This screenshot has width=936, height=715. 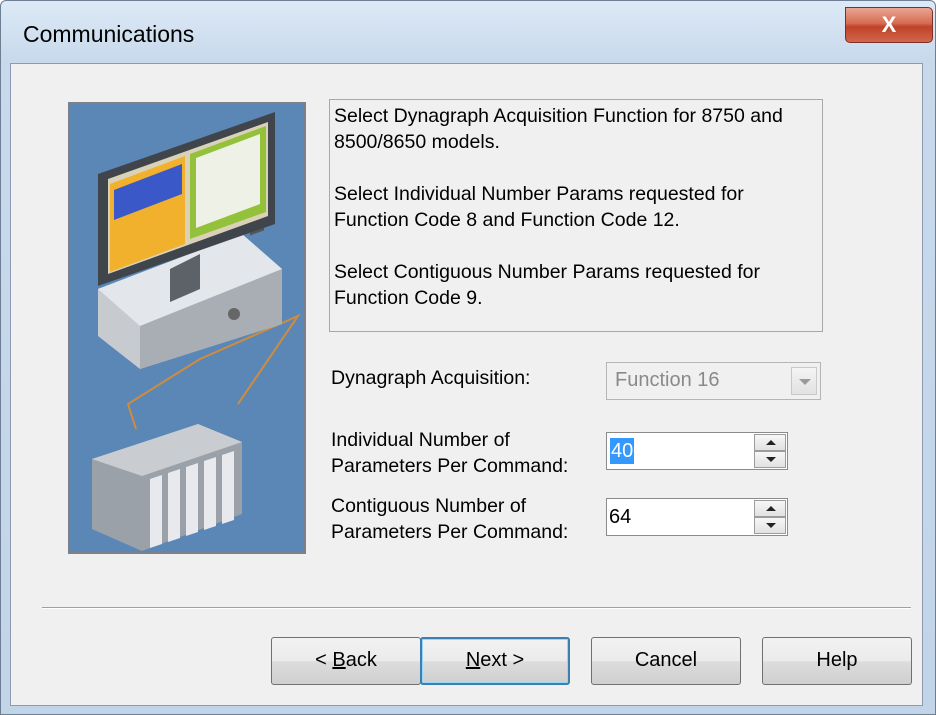 What do you see at coordinates (473, 660) in the screenshot?
I see `next-button-key: N` at bounding box center [473, 660].